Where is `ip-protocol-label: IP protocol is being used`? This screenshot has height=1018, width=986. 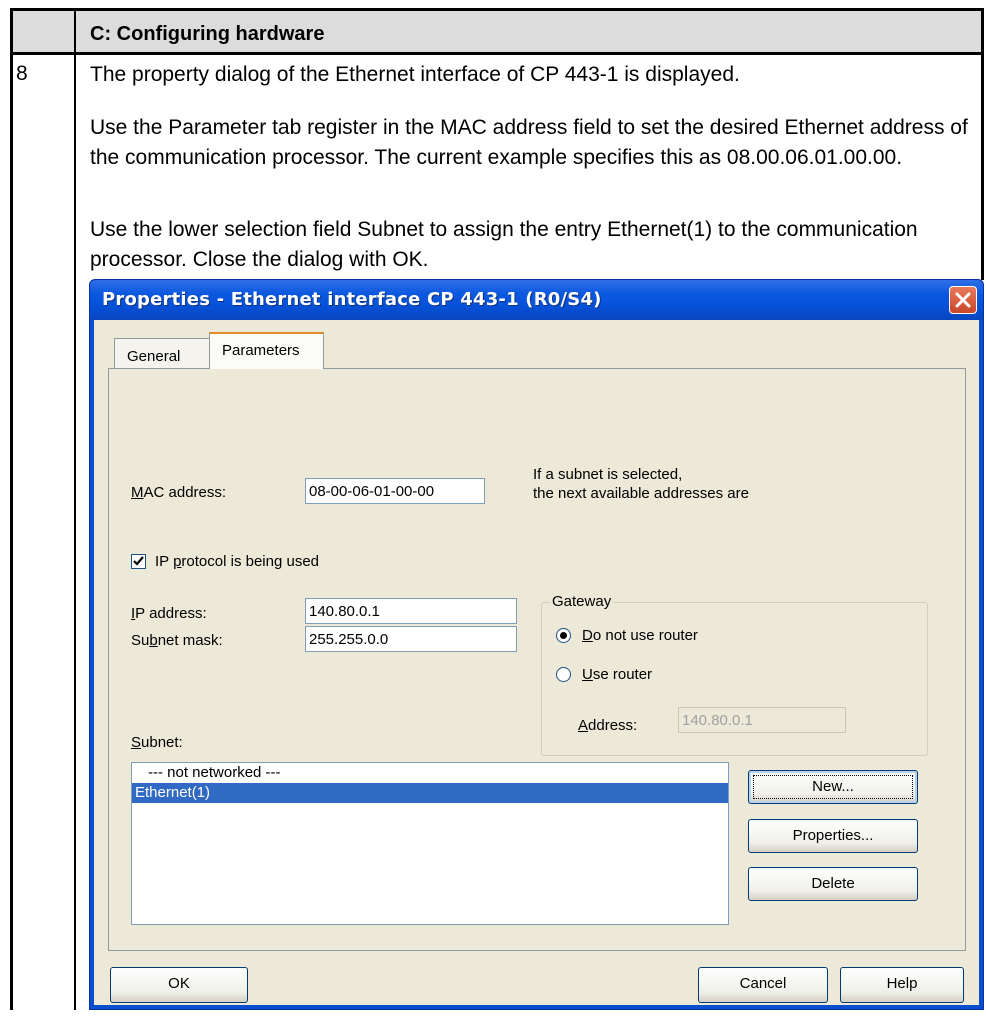
ip-protocol-label: IP protocol is being used is located at coordinates (237, 561).